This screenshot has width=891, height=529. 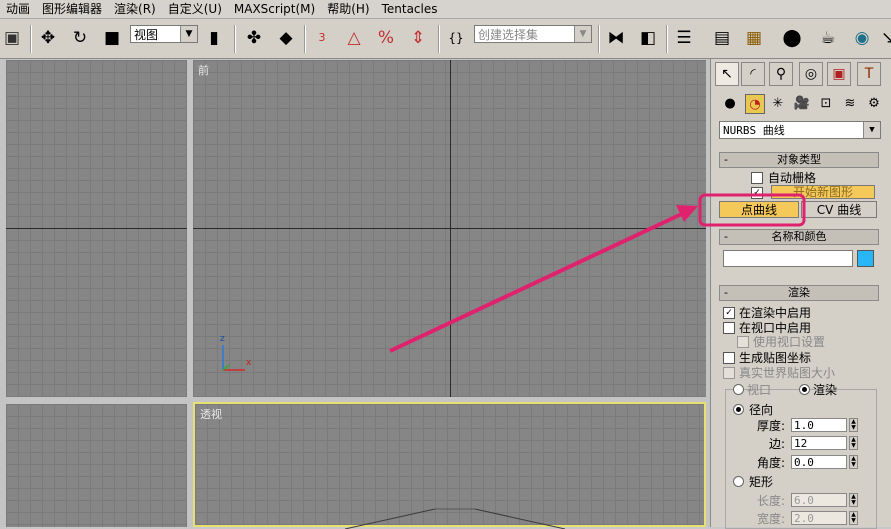 What do you see at coordinates (729, 358) in the screenshot?
I see `generate-mapping-coords-checkbox` at bounding box center [729, 358].